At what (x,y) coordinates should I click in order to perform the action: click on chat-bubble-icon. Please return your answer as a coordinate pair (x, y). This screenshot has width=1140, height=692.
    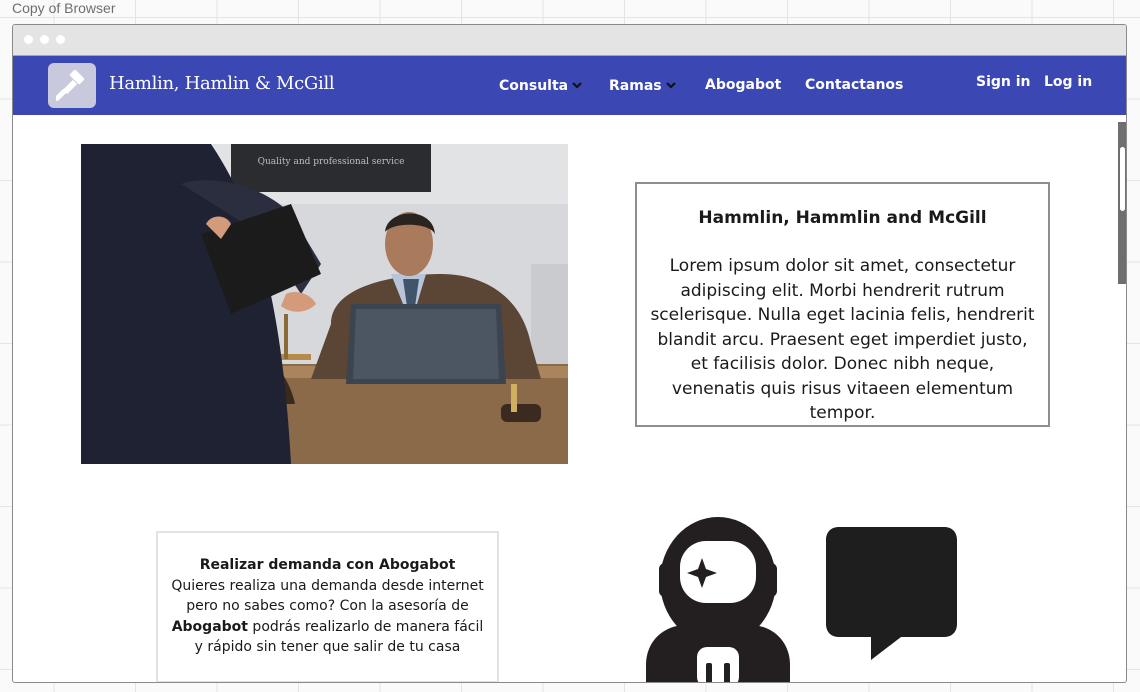
    Looking at the image, I should click on (891, 597).